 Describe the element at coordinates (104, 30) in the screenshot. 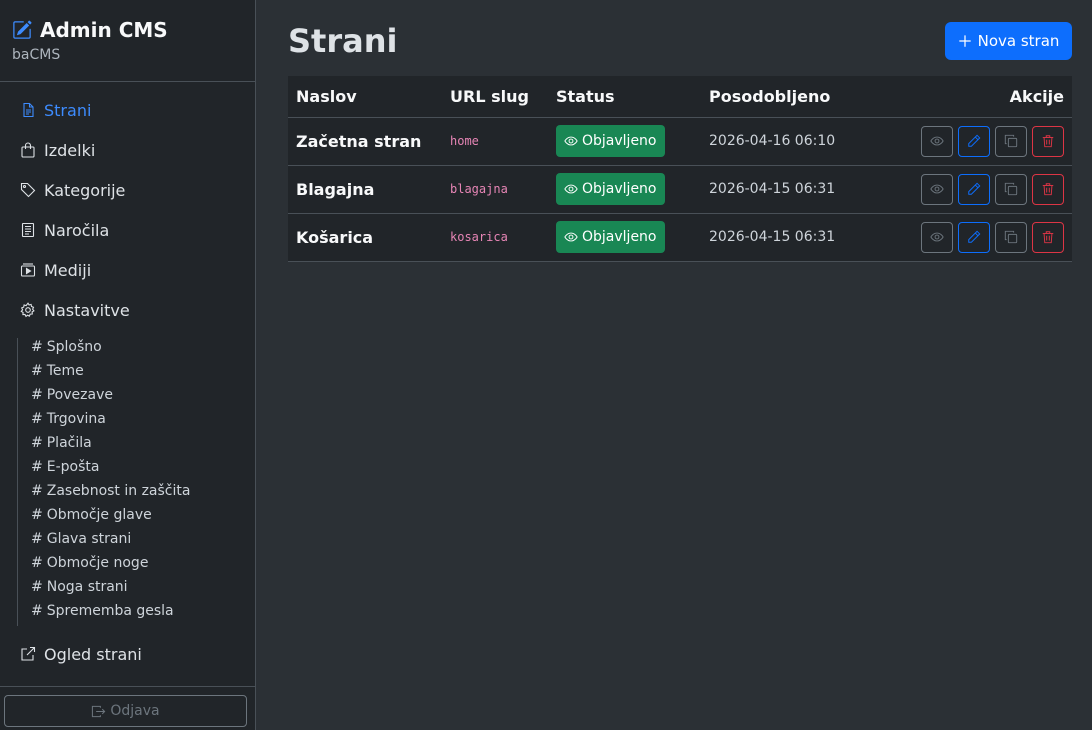

I see `brand-title-text: Admin CMS` at that location.